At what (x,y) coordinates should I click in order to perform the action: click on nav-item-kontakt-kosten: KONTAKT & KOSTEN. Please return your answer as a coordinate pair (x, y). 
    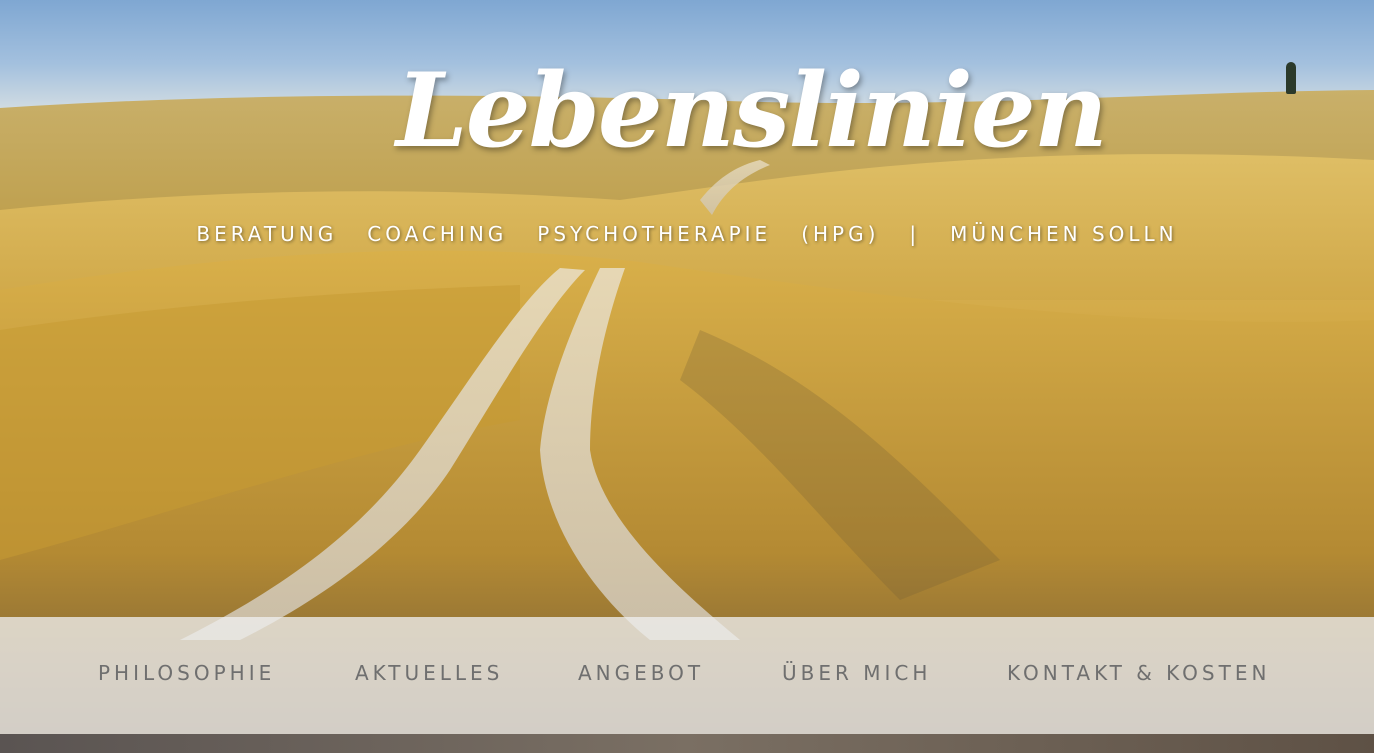
    Looking at the image, I should click on (1138, 673).